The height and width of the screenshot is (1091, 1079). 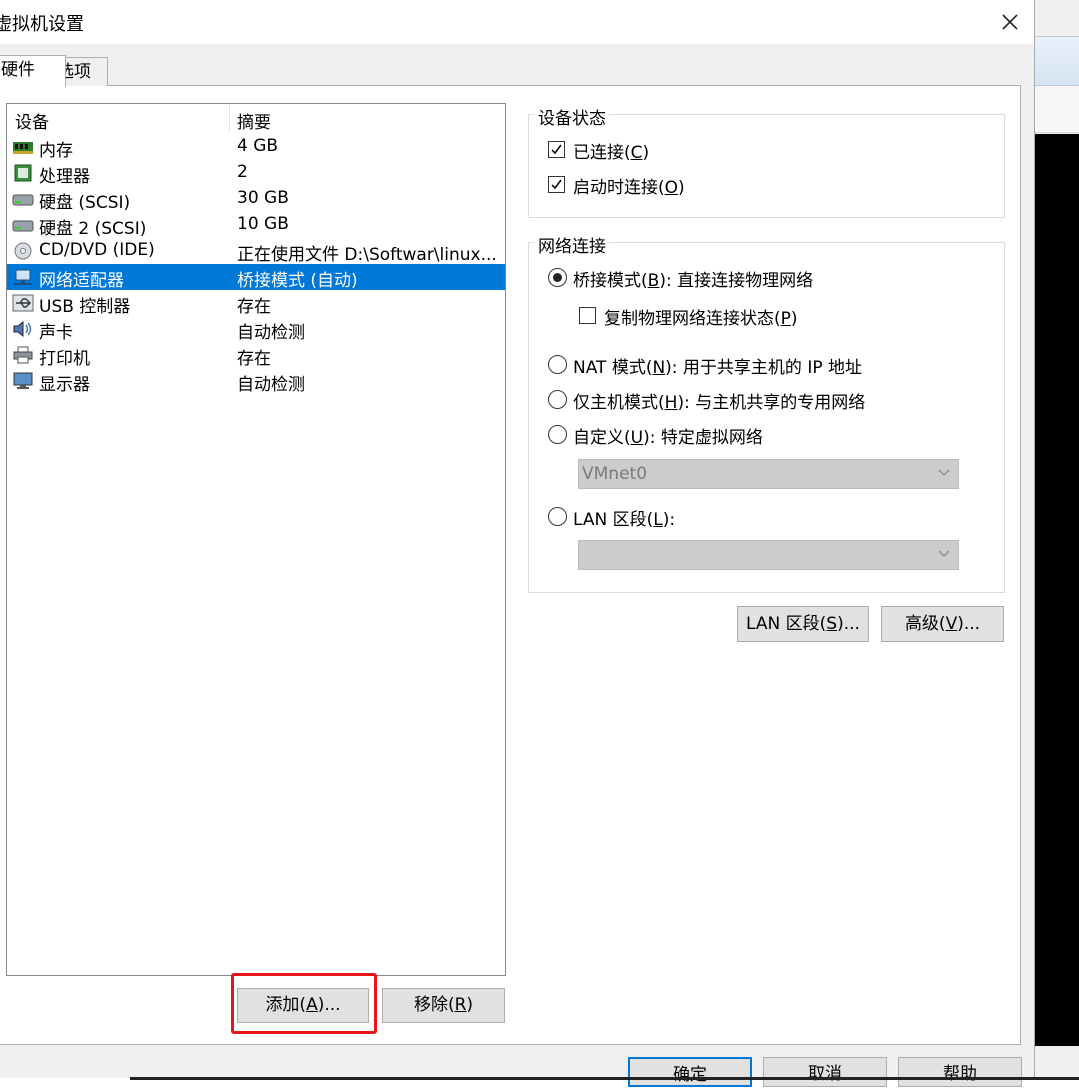 I want to click on cancel-button: 取消, so click(x=825, y=1072).